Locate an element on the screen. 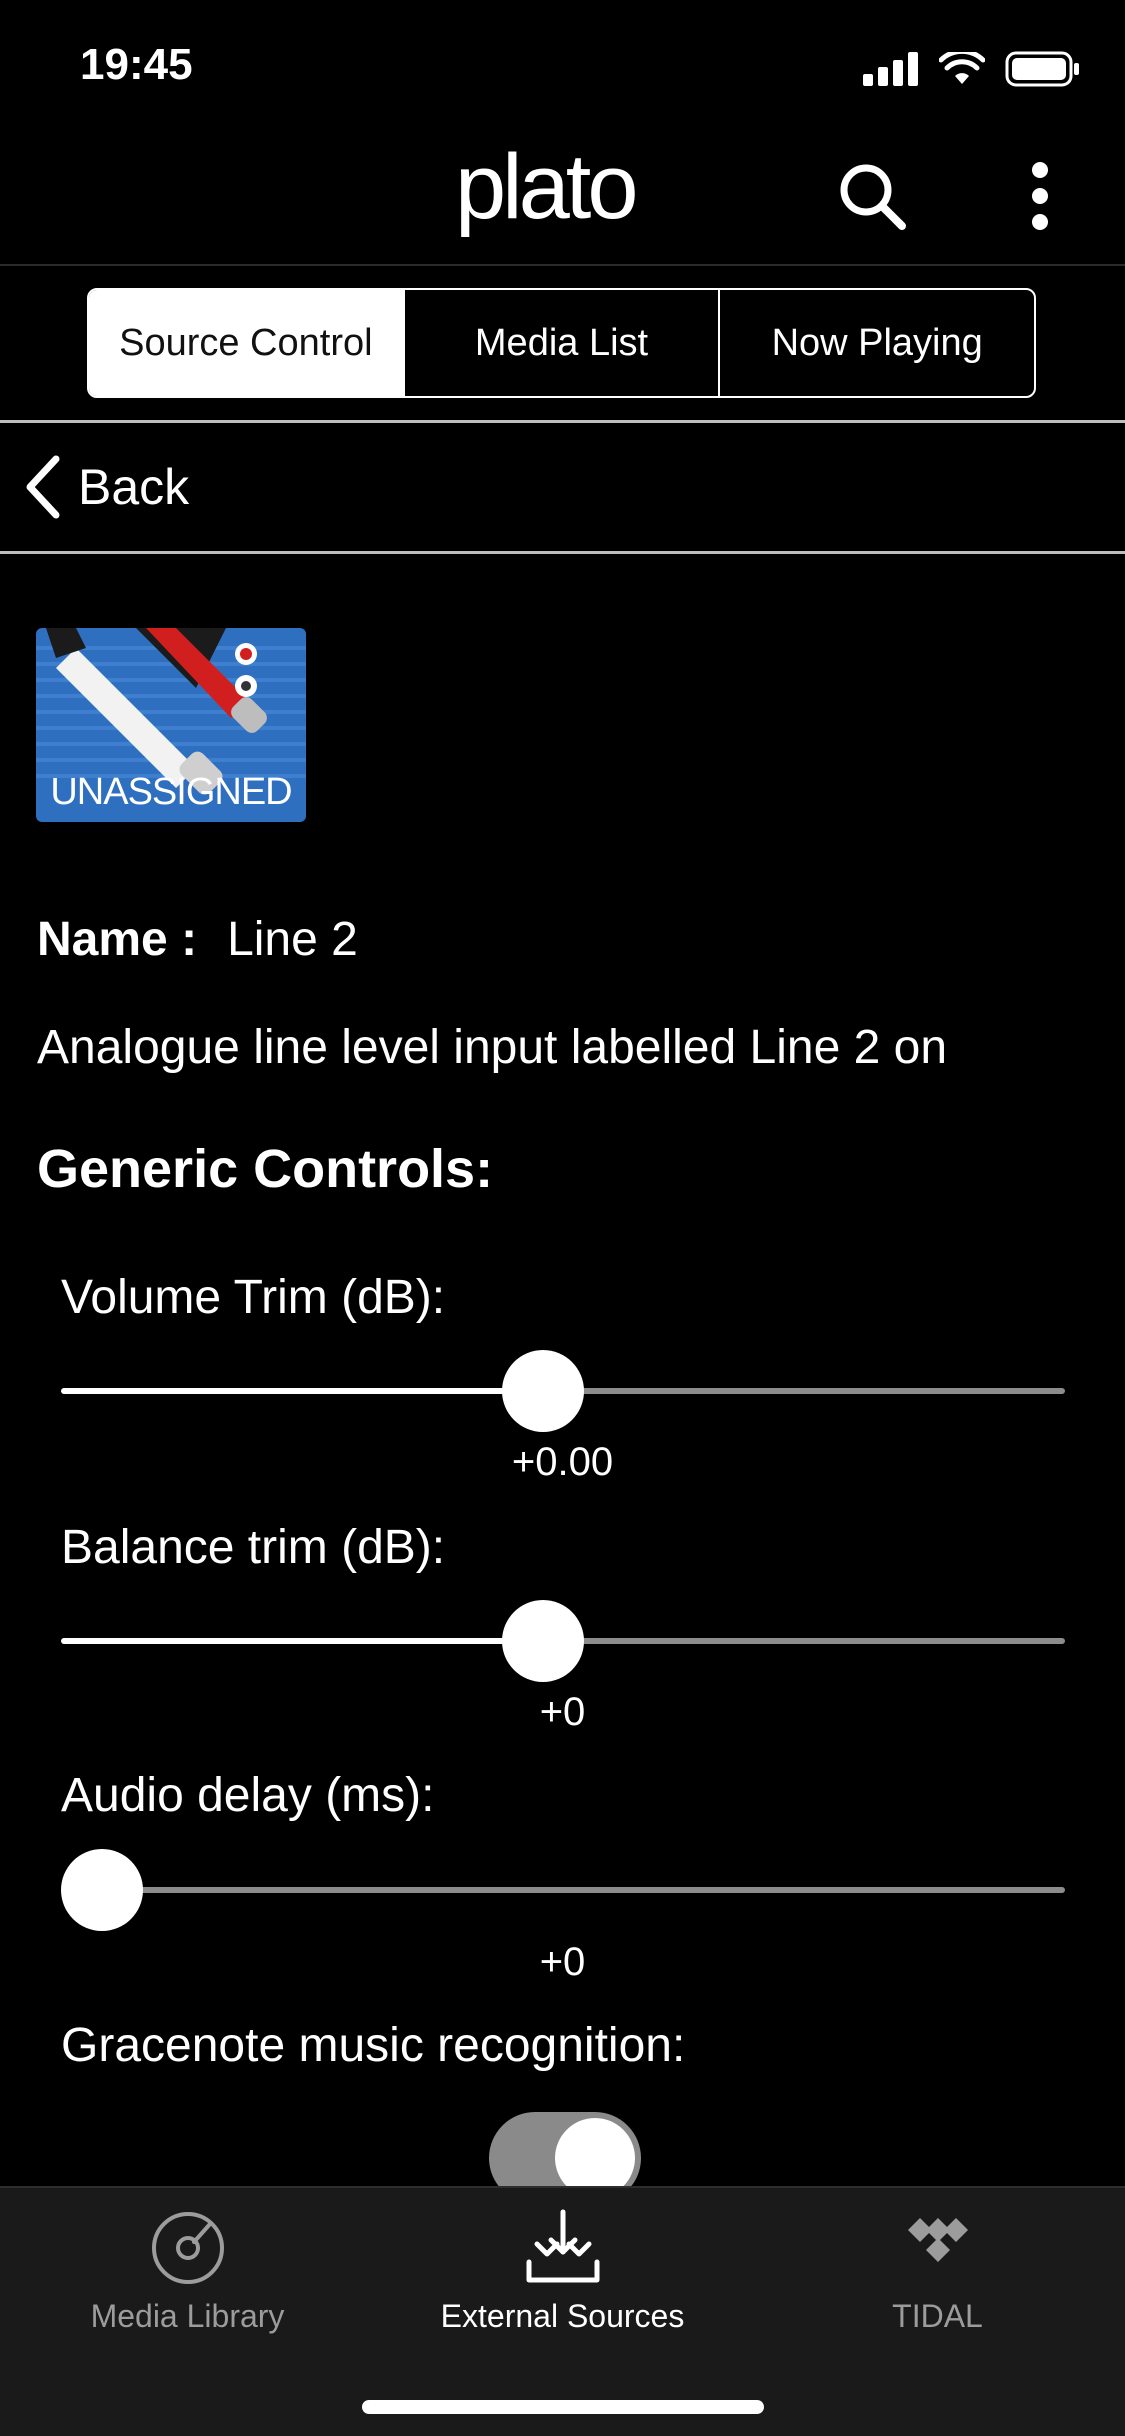 The height and width of the screenshot is (2436, 1125). volume-trim-label: Volume Trim (dB): is located at coordinates (253, 1297).